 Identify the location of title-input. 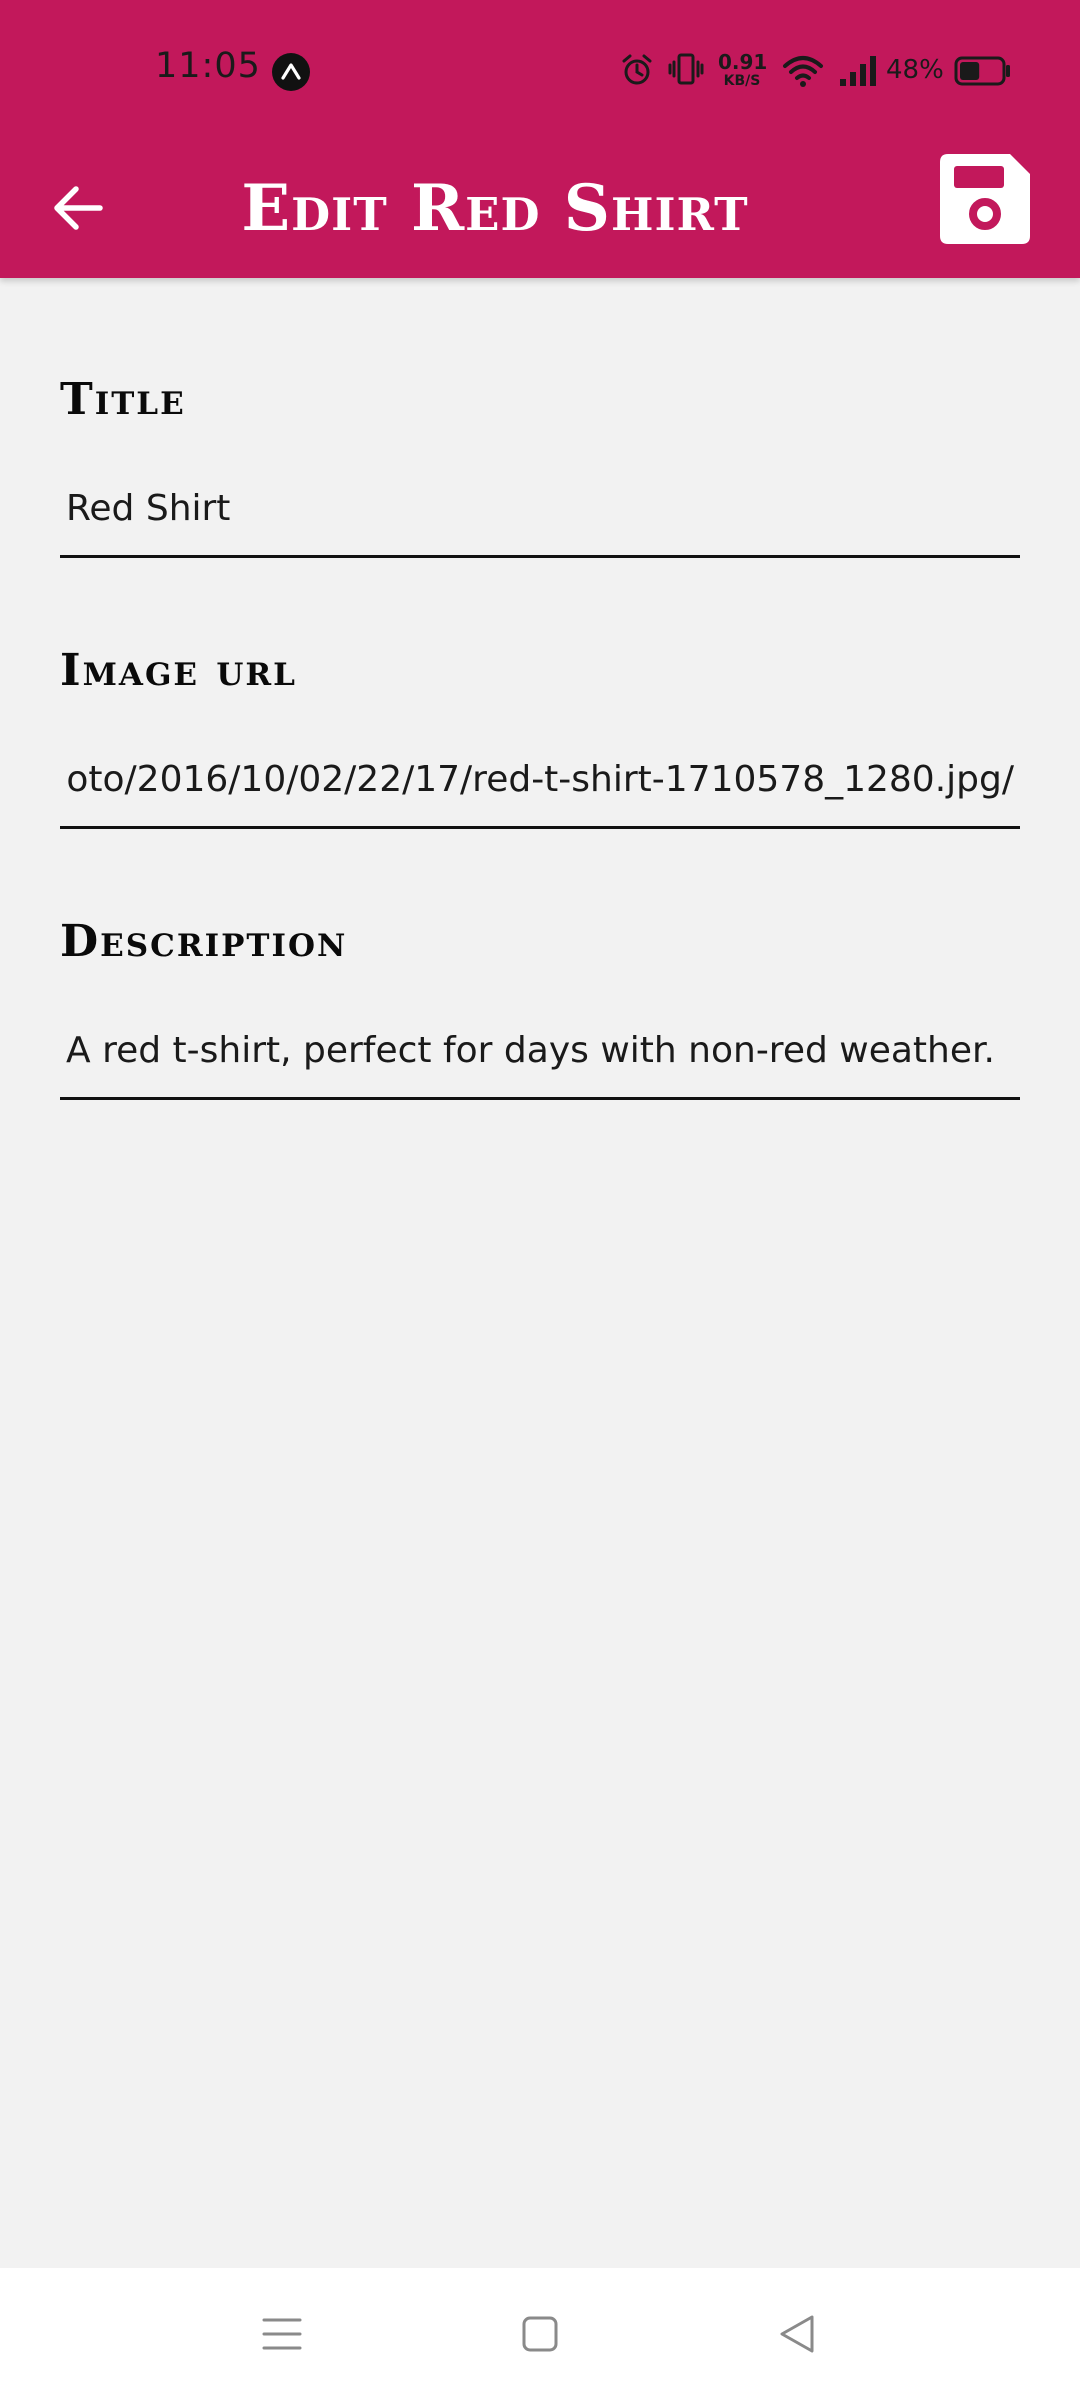
(540, 510).